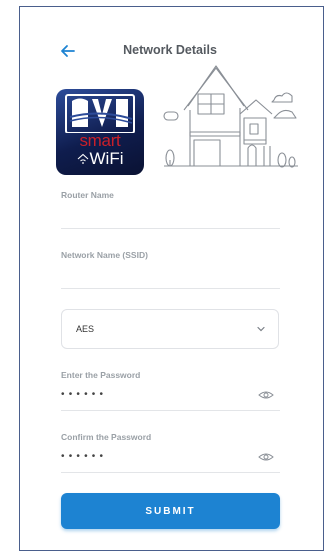  Describe the element at coordinates (170, 278) in the screenshot. I see `ssid-input` at that location.